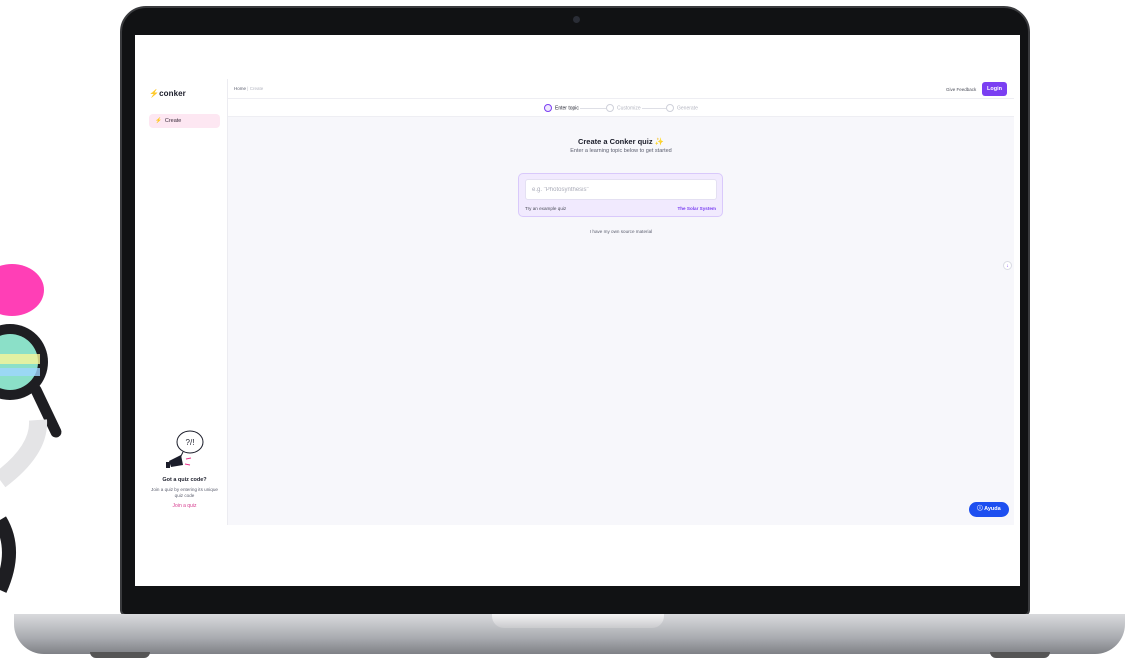 The image size is (1139, 659). I want to click on step-generate: Generate, so click(682, 108).